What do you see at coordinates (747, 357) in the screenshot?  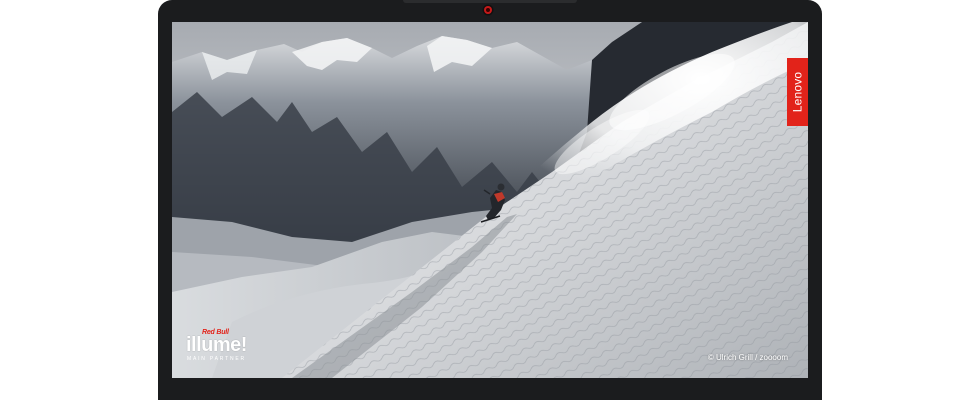 I see `photo-credit: © Ulrich Grill / zoooom` at bounding box center [747, 357].